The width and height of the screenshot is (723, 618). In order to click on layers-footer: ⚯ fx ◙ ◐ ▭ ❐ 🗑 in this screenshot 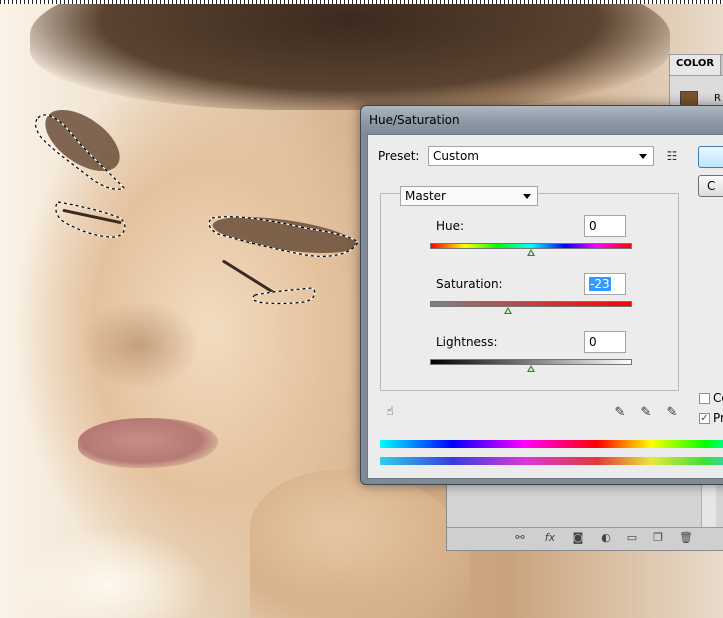, I will do `click(585, 538)`.